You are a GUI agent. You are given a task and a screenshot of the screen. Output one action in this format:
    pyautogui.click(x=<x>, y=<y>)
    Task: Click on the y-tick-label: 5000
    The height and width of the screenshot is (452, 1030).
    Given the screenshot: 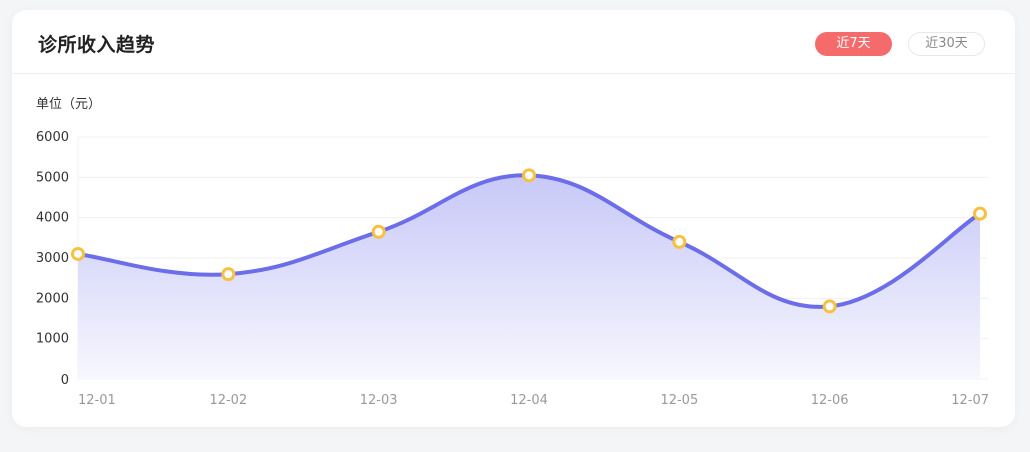 What is the action you would take?
    pyautogui.click(x=52, y=177)
    